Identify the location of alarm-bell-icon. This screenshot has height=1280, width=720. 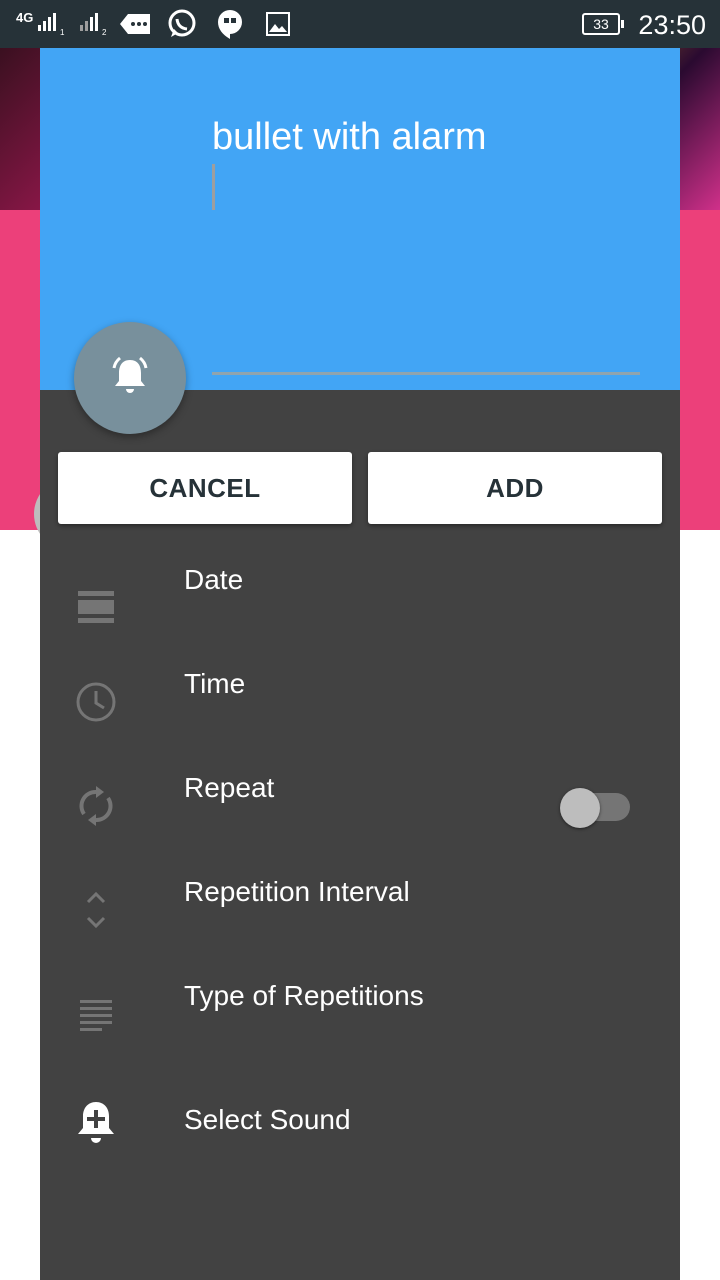
(130, 378).